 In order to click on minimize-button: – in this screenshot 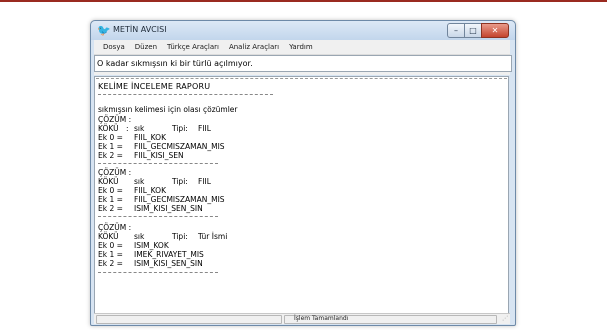, I will do `click(456, 30)`.